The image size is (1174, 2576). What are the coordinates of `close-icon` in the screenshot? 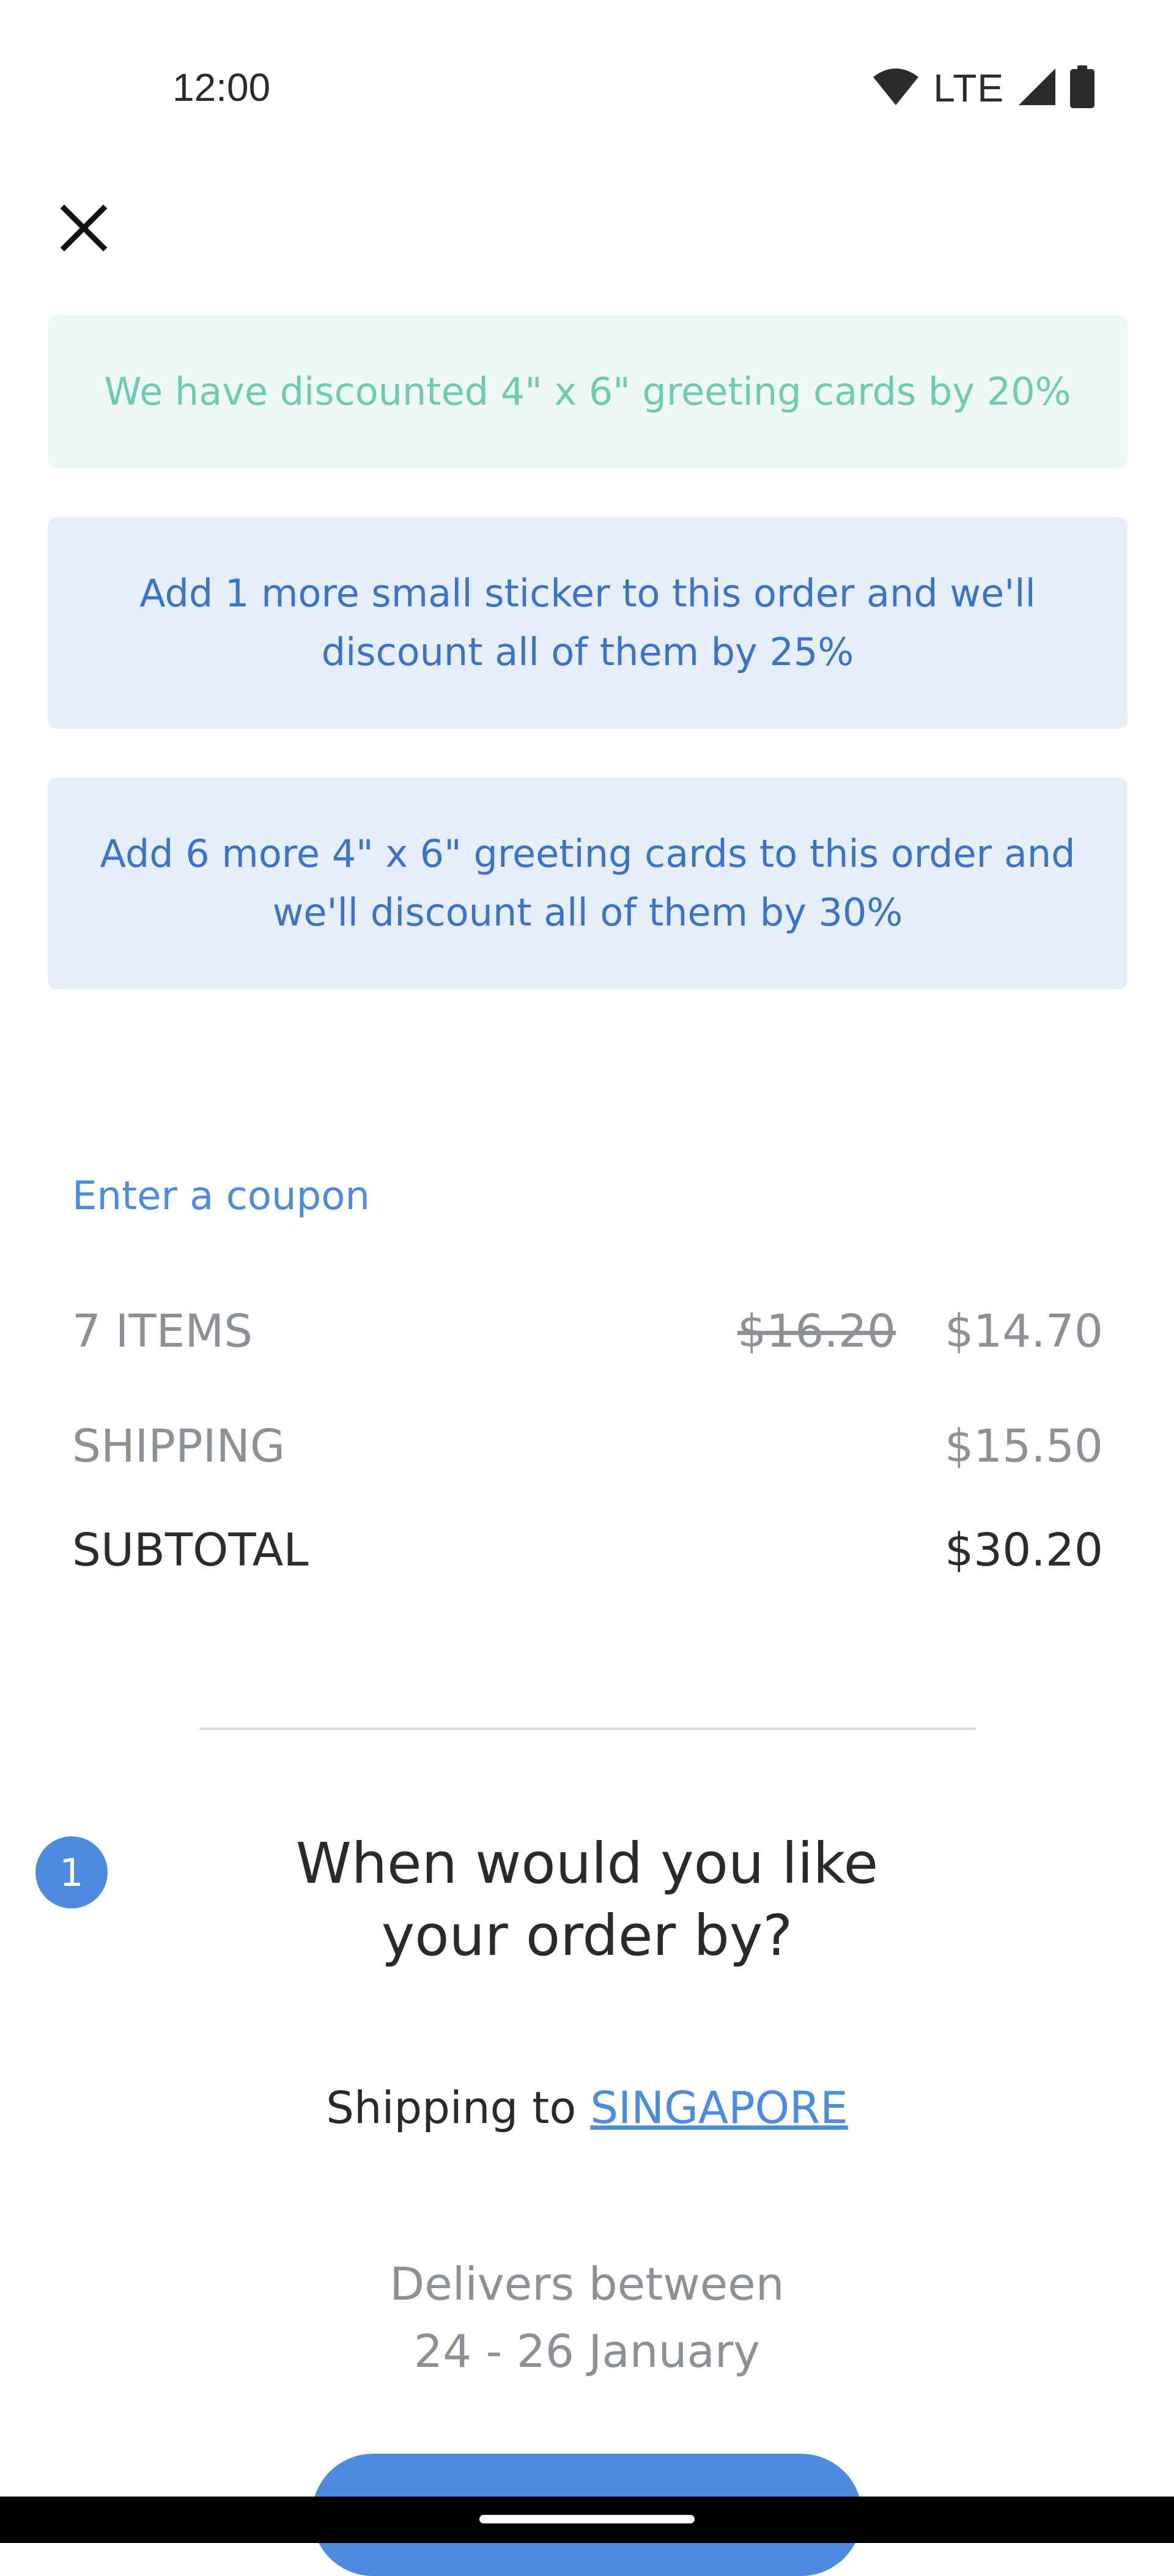 It's located at (84, 229).